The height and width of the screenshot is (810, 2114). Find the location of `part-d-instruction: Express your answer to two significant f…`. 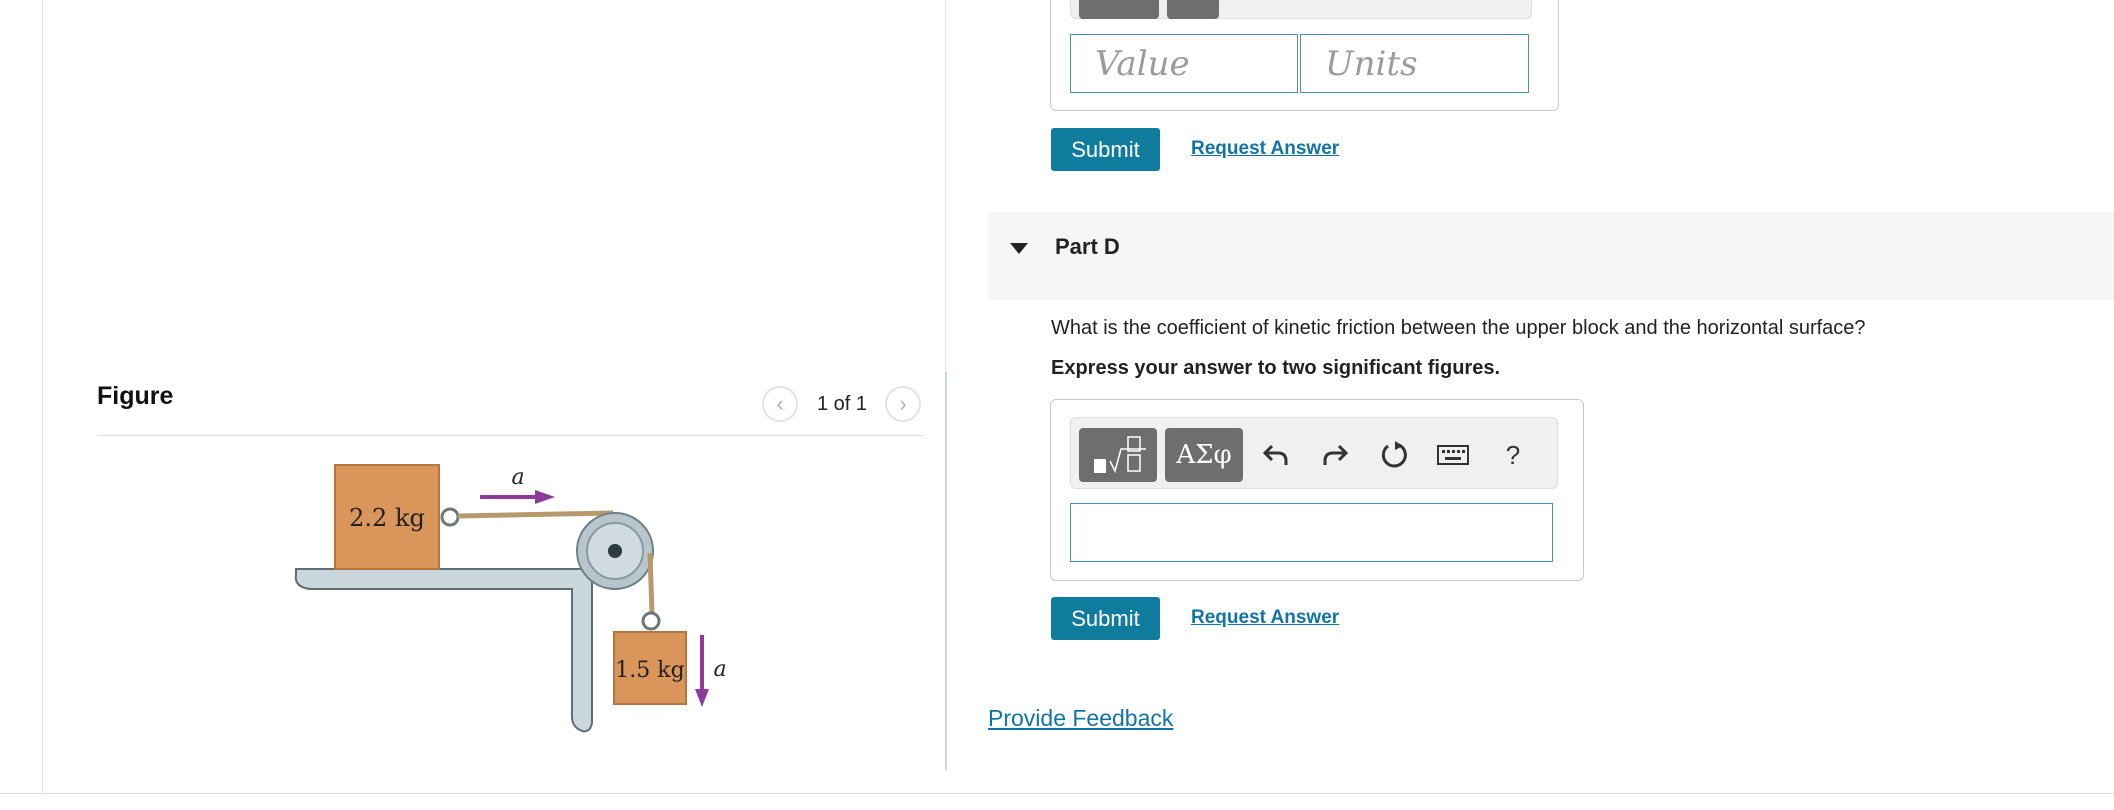

part-d-instruction: Express your answer to two significant f… is located at coordinates (1275, 368).